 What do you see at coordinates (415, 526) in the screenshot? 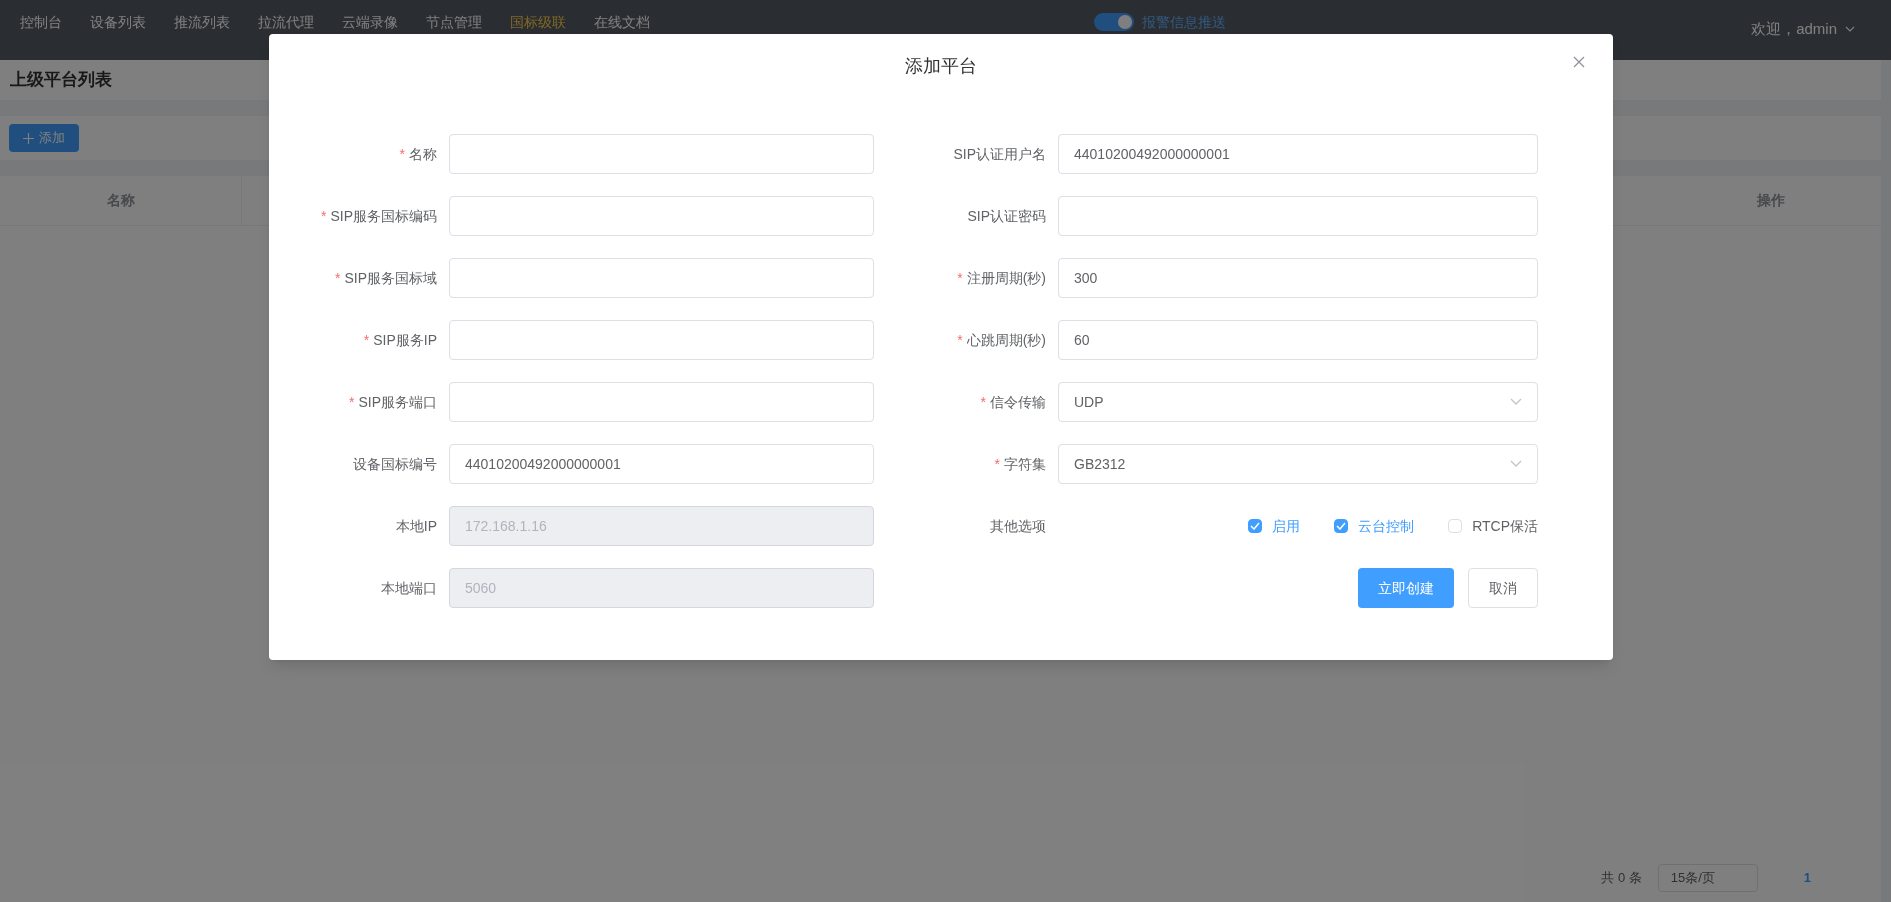
I see `field-label: 本地IP` at bounding box center [415, 526].